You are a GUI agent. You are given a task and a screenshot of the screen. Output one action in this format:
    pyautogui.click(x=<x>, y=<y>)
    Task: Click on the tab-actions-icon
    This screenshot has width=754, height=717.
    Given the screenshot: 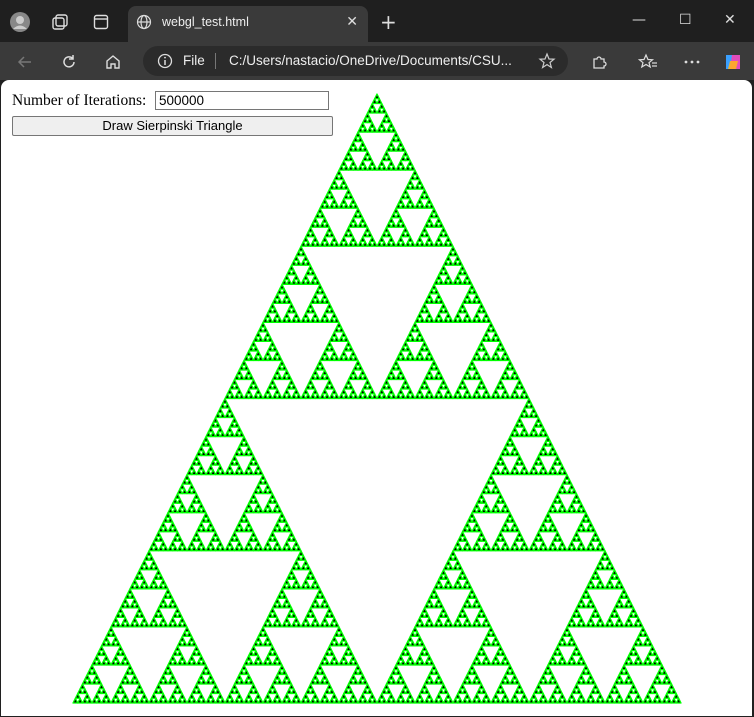 What is the action you would take?
    pyautogui.click(x=101, y=22)
    